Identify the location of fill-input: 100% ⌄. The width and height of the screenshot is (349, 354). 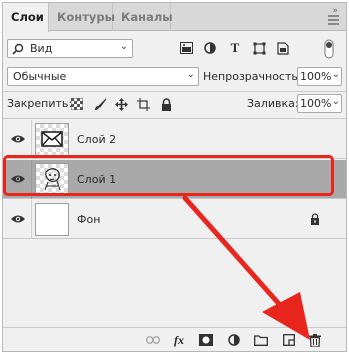
(319, 103).